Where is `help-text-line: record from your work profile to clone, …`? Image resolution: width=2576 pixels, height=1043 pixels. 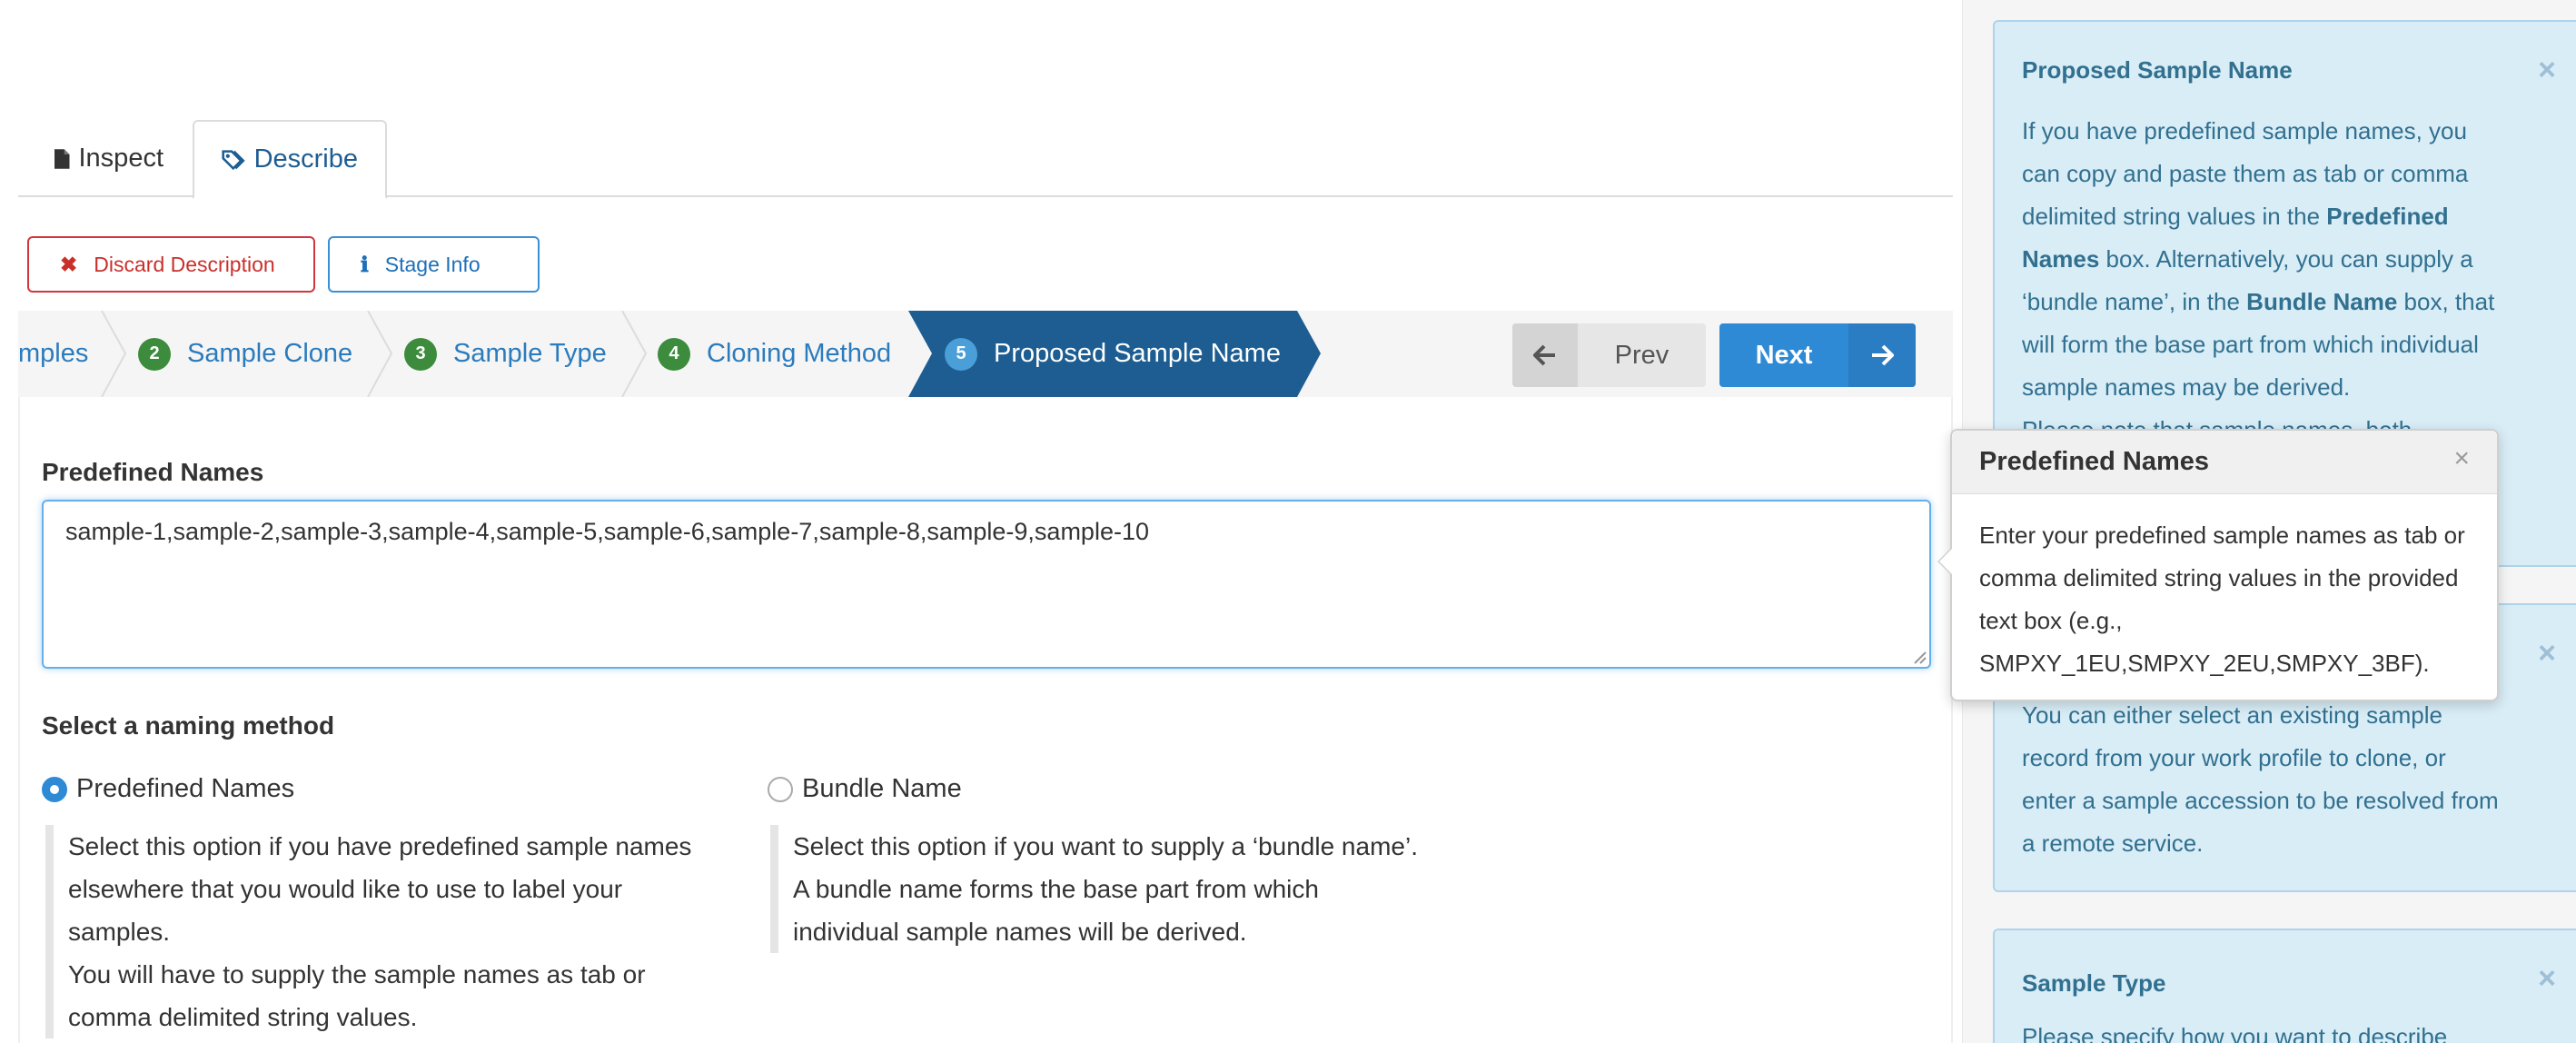
help-text-line: record from your work profile to clone, … is located at coordinates (2234, 757).